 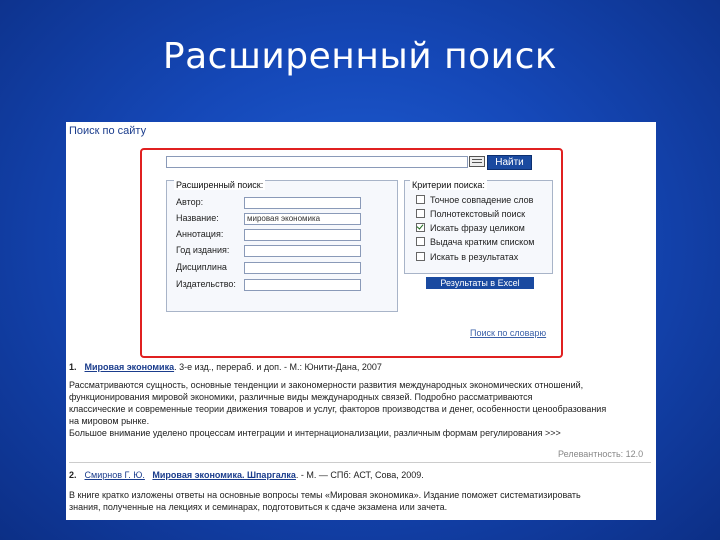 What do you see at coordinates (508, 333) in the screenshot?
I see `vocabulary-search-link: Поиск по словарю` at bounding box center [508, 333].